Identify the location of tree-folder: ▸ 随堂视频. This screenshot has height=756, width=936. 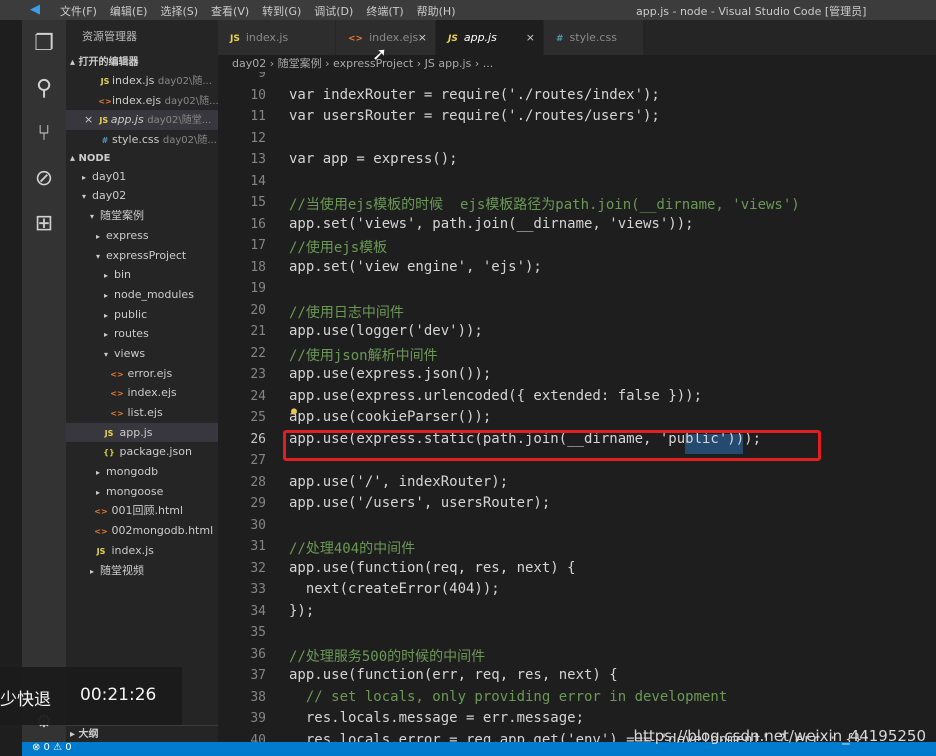
(142, 571).